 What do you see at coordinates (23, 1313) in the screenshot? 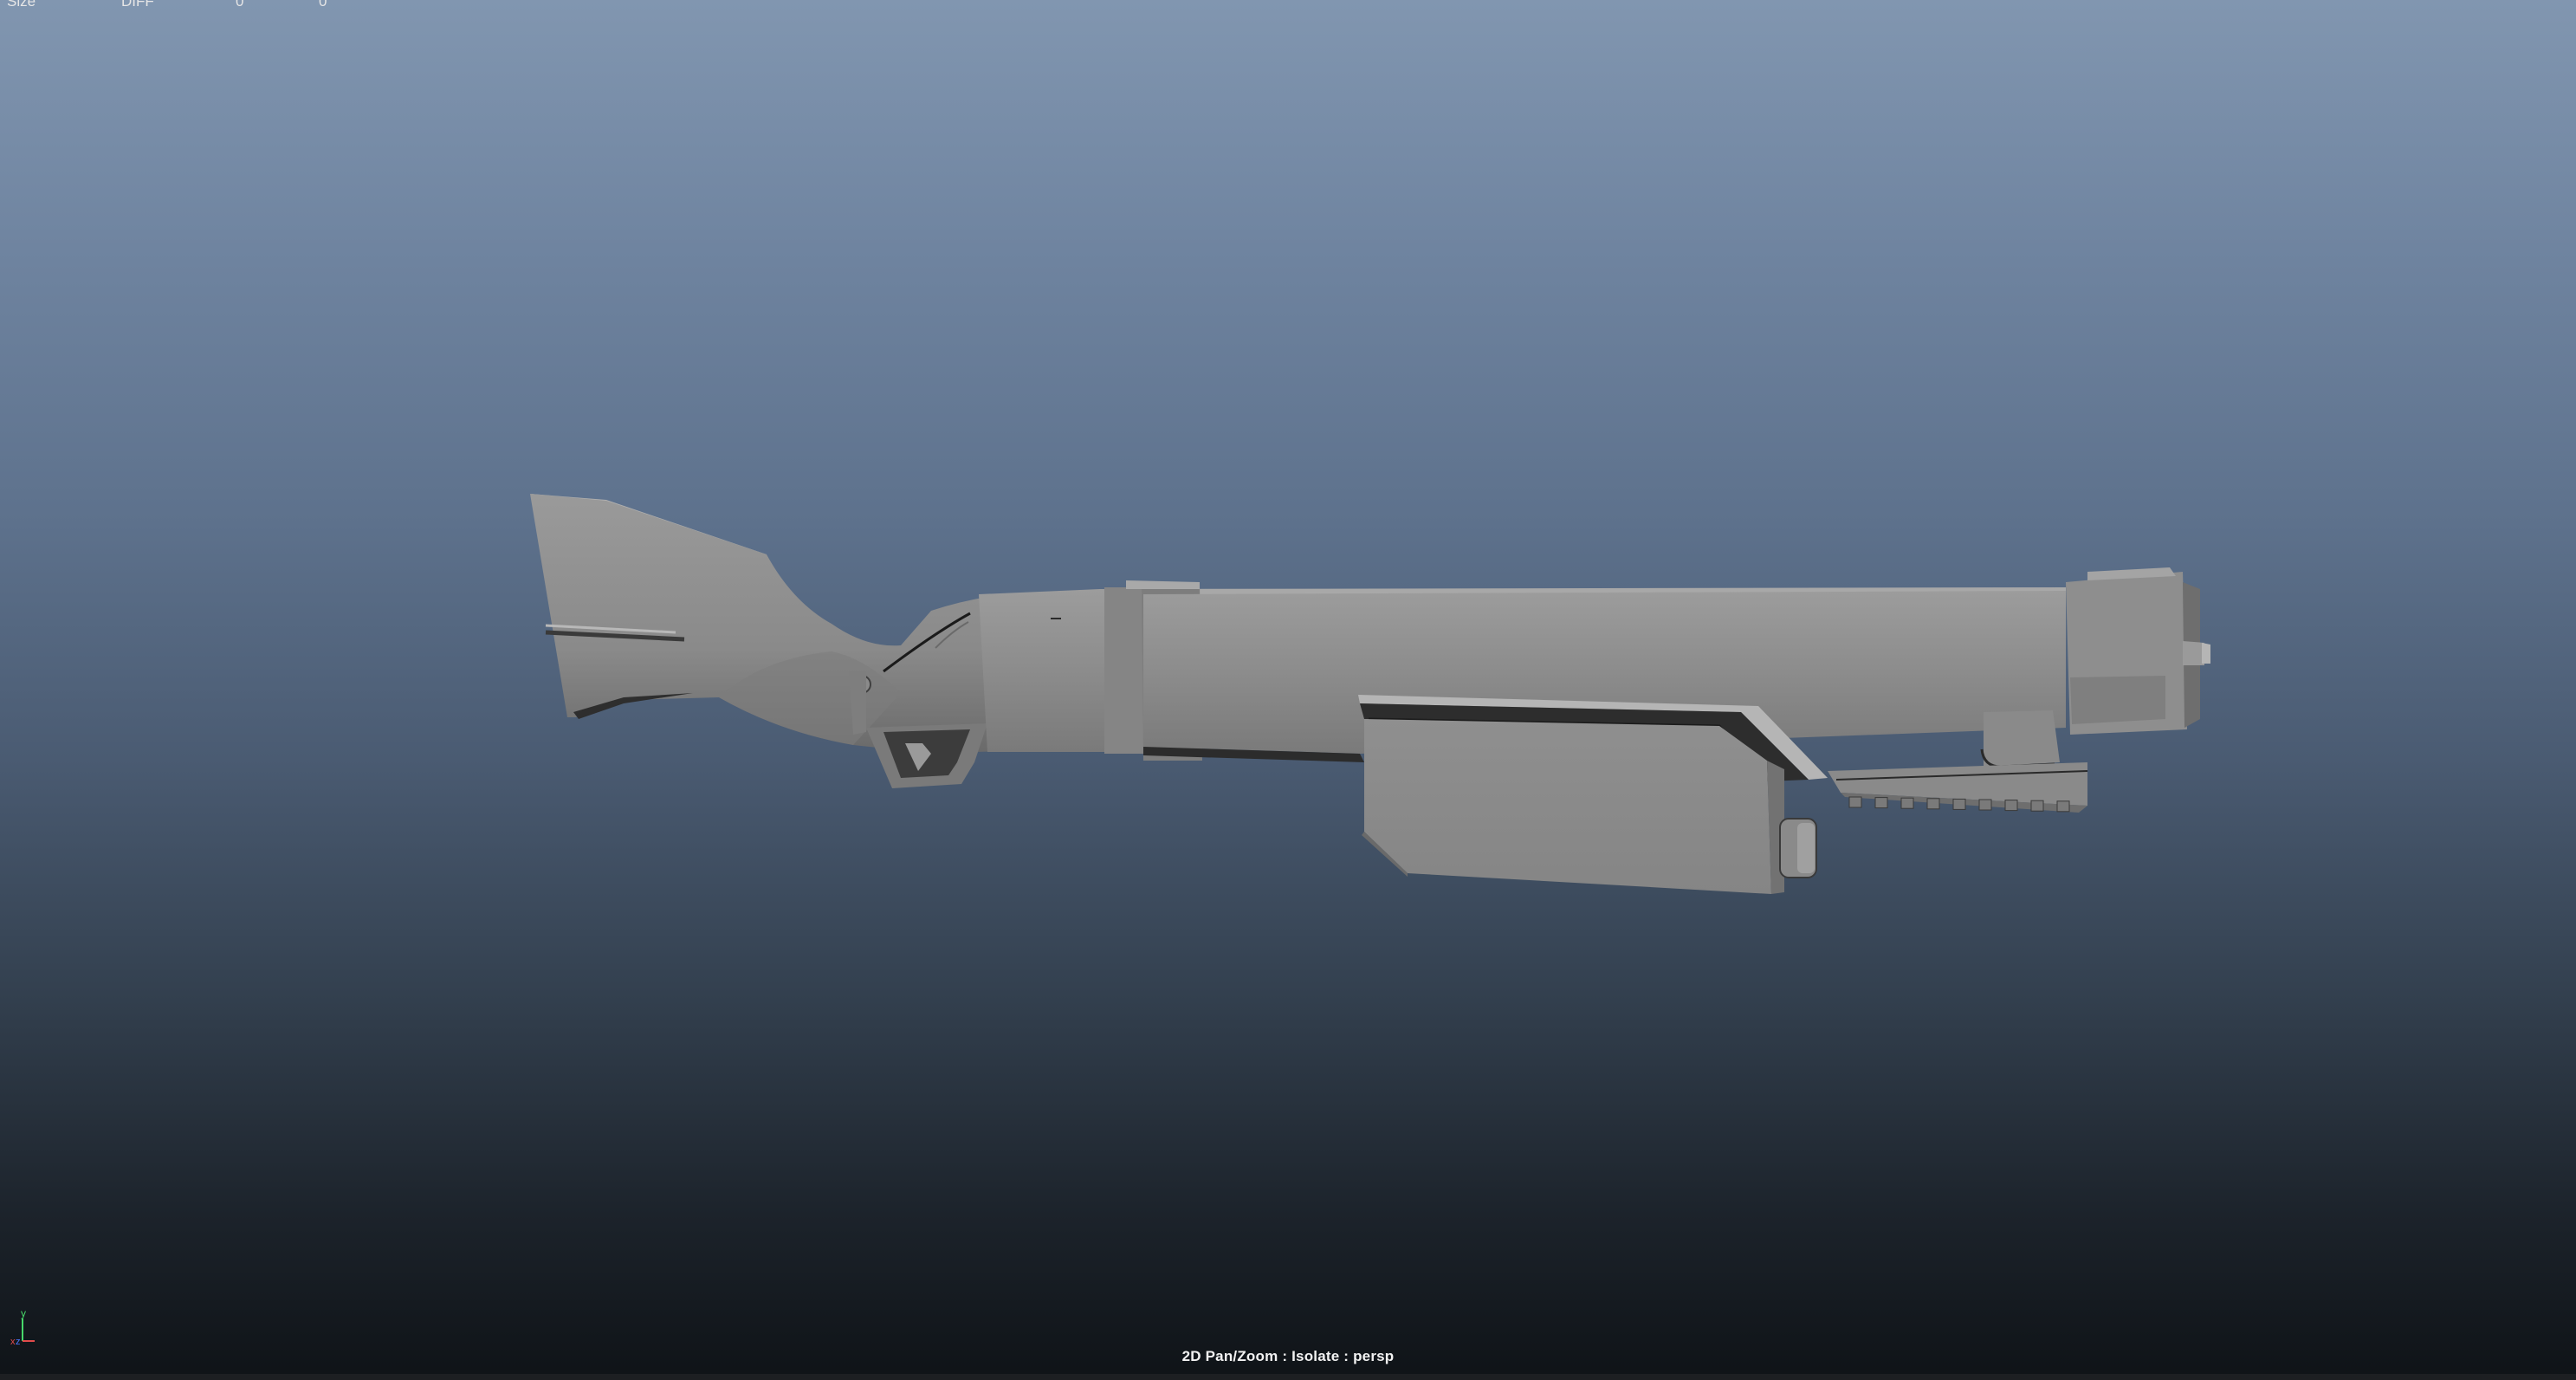
I see `axis-y-label: y` at bounding box center [23, 1313].